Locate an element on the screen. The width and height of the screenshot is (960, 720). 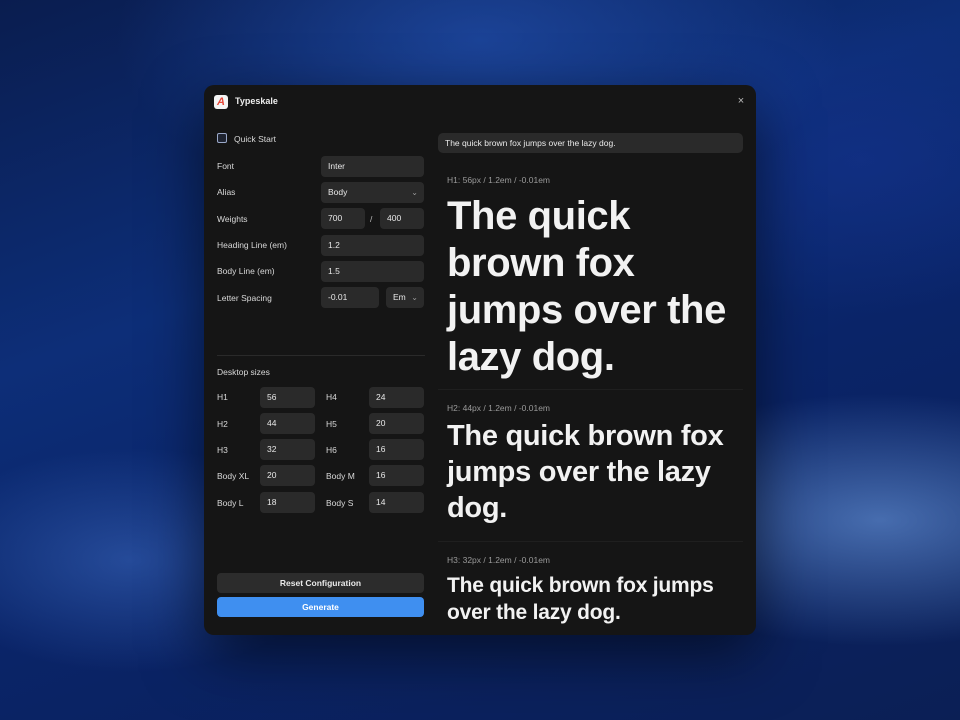
size-input-h4: 24 is located at coordinates (396, 397).